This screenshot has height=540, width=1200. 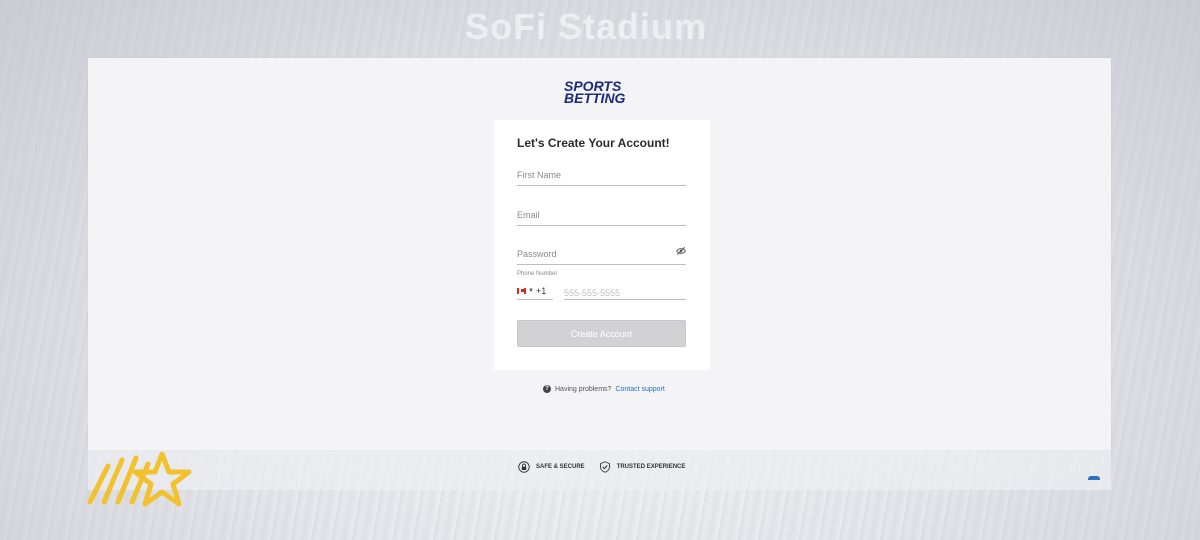 I want to click on email-field, so click(x=601, y=215).